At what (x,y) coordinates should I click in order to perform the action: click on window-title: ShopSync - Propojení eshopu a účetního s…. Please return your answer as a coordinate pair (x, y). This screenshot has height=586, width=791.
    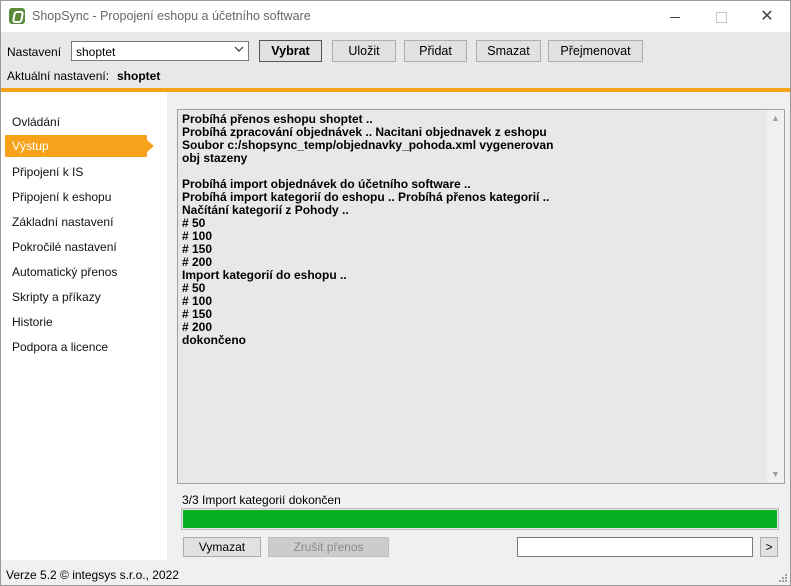
    Looking at the image, I should click on (171, 16).